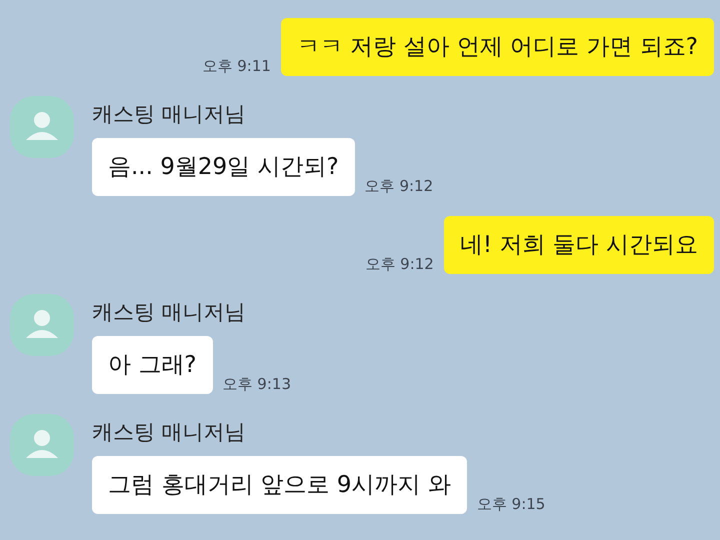 This screenshot has width=720, height=540. Describe the element at coordinates (236, 66) in the screenshot. I see `message-time: 오후 9:11` at that location.